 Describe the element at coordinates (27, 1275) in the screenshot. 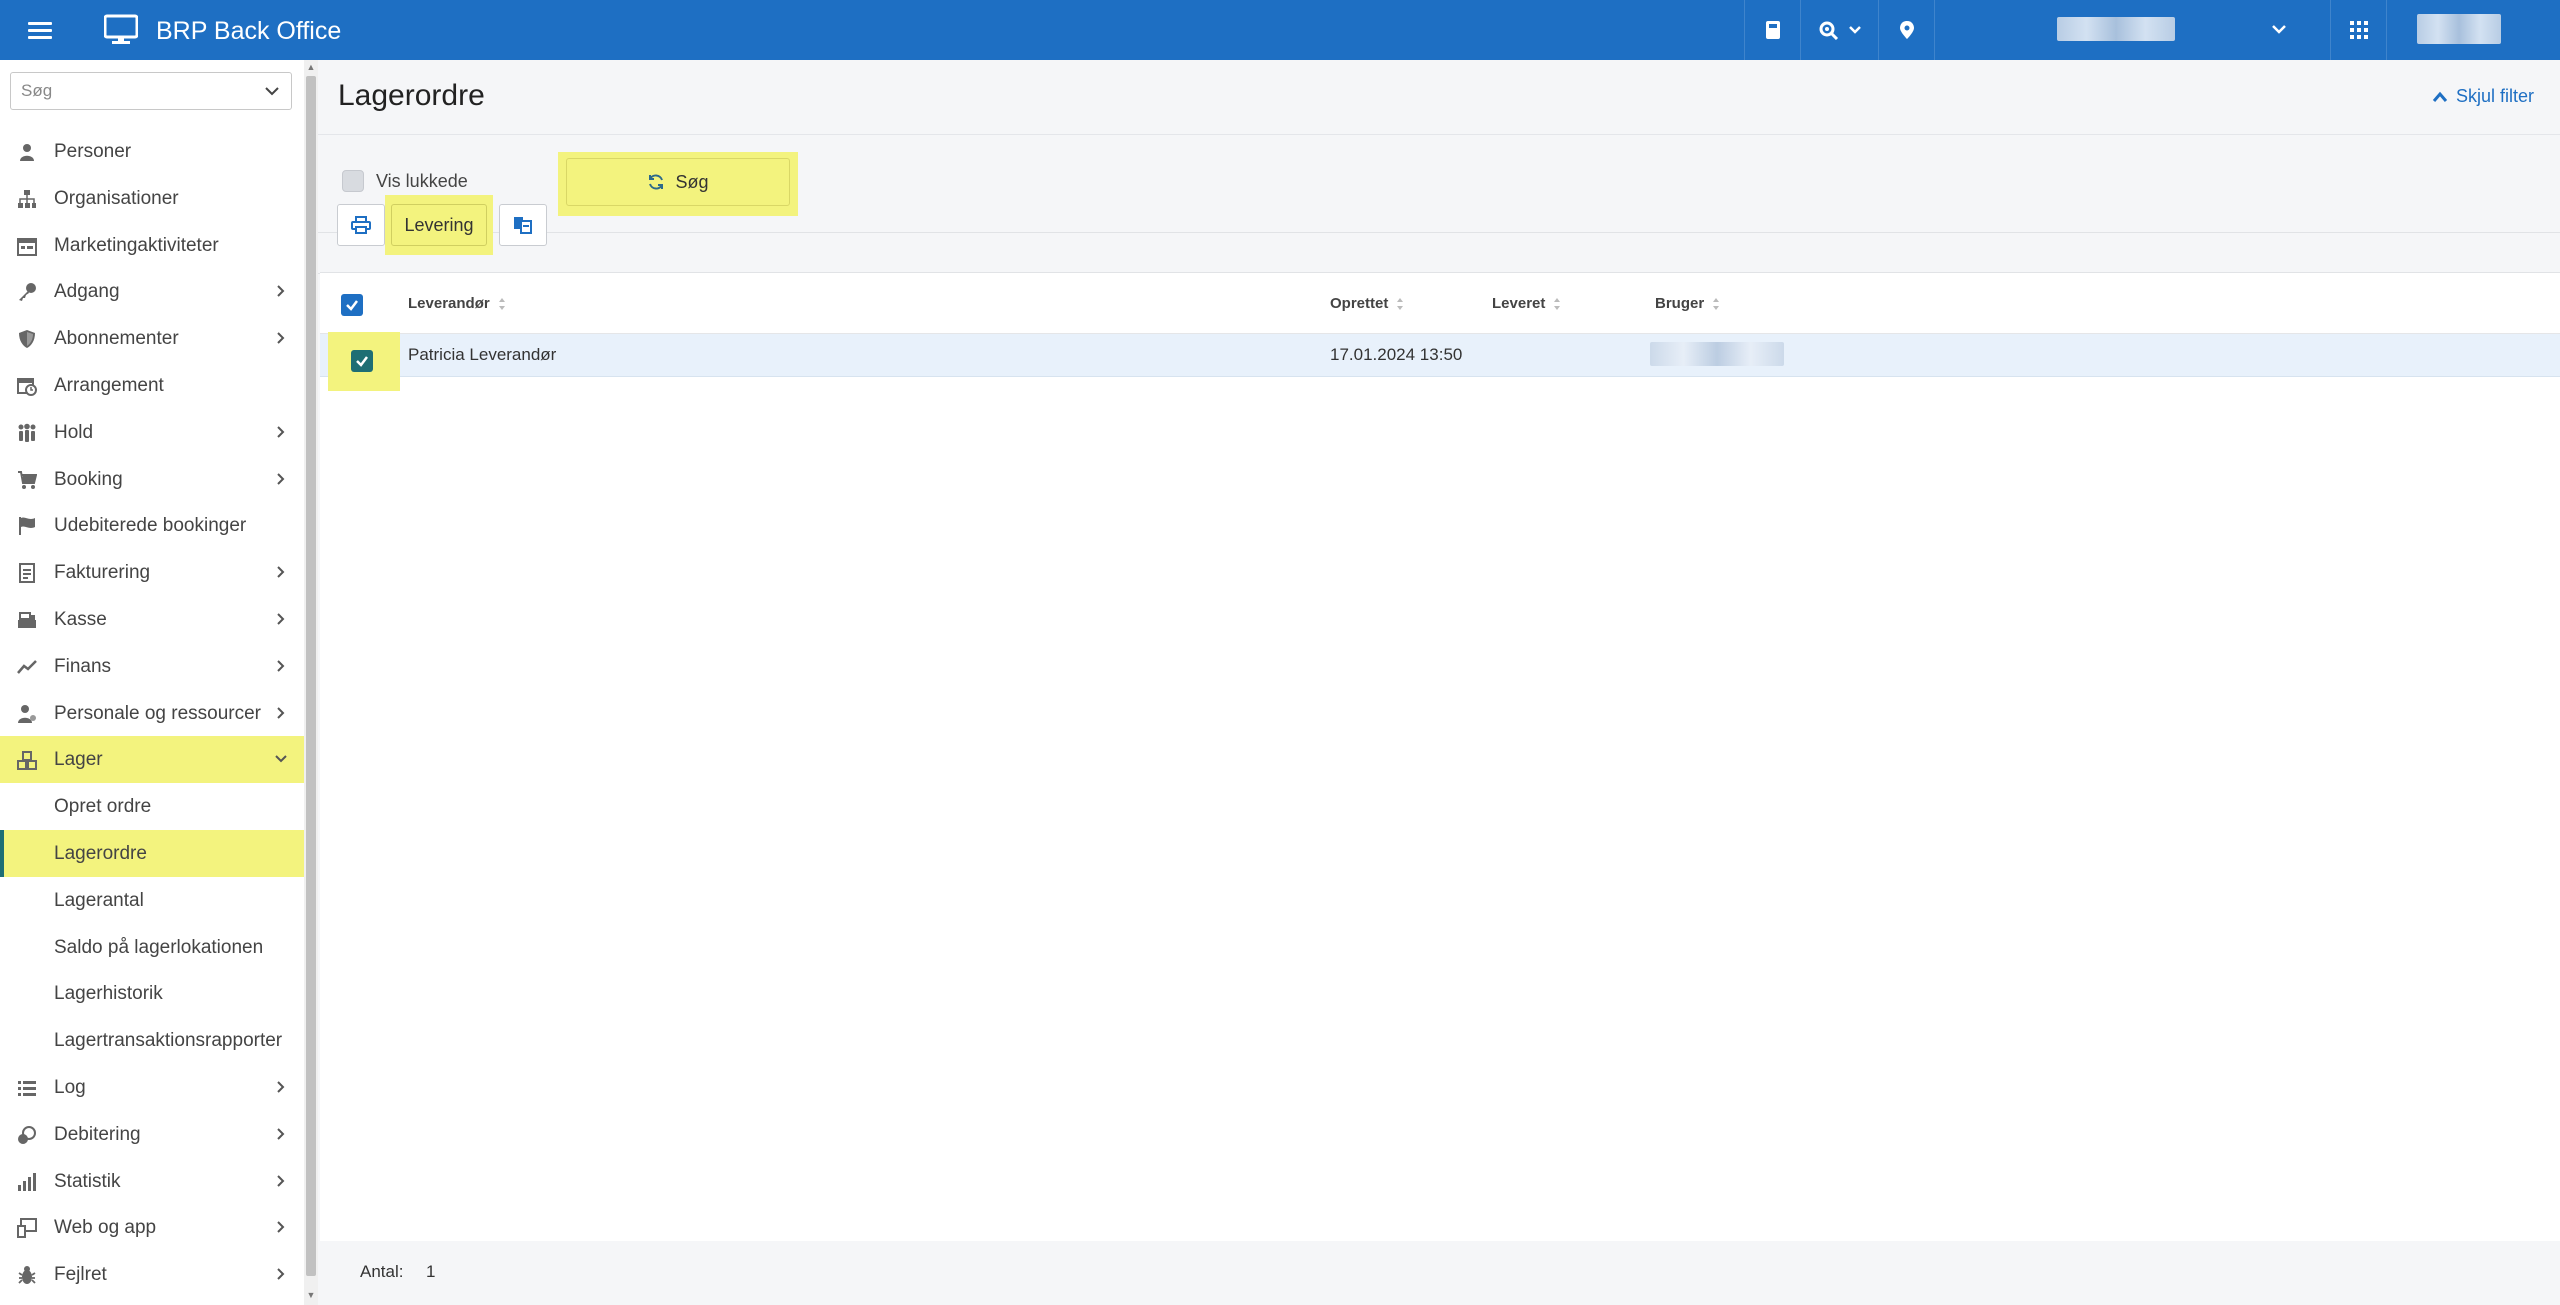

I see `bug-icon` at that location.